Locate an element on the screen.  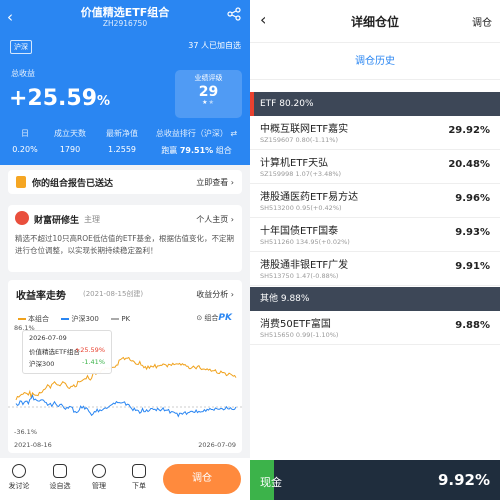
holding-row: 中概互联网ETF嘉实 SZ159607 0.80(-1.11%) 29.92% is located at coordinates (375, 133).